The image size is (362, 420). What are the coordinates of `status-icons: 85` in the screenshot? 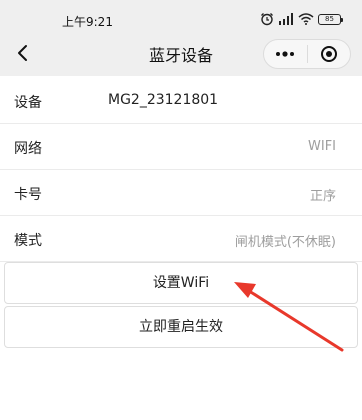 It's located at (301, 19).